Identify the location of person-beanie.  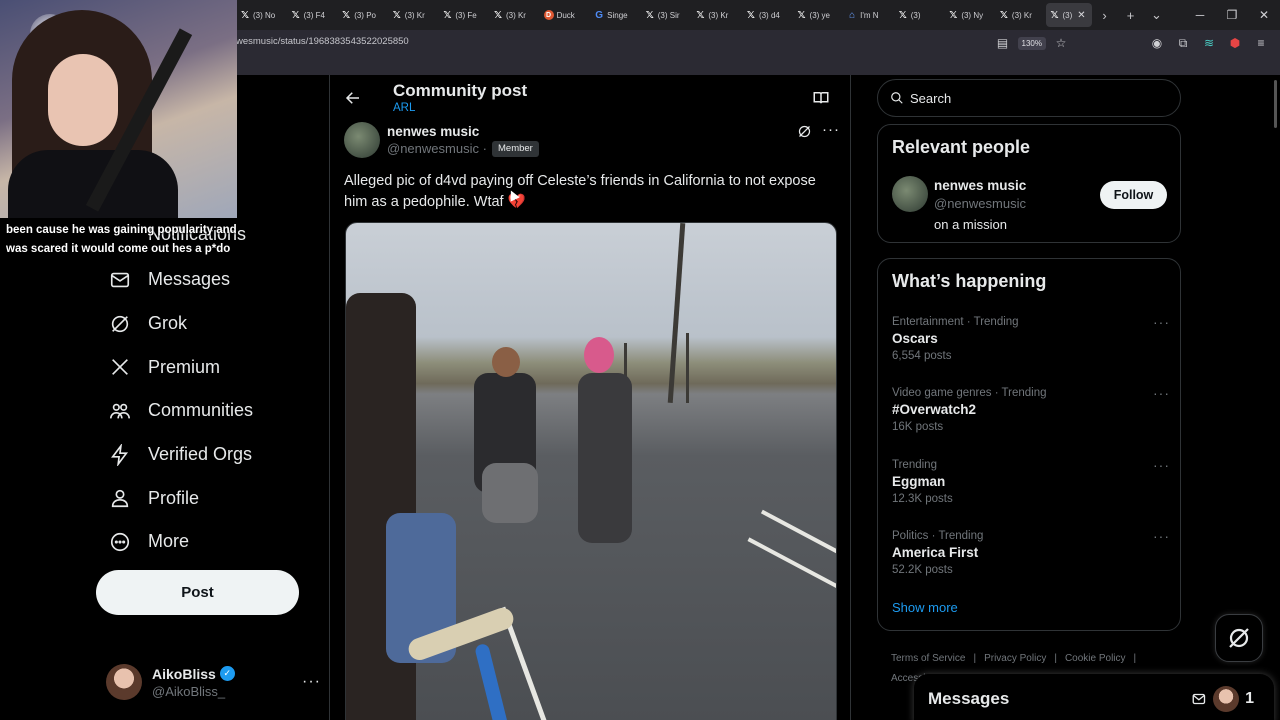
(599, 355).